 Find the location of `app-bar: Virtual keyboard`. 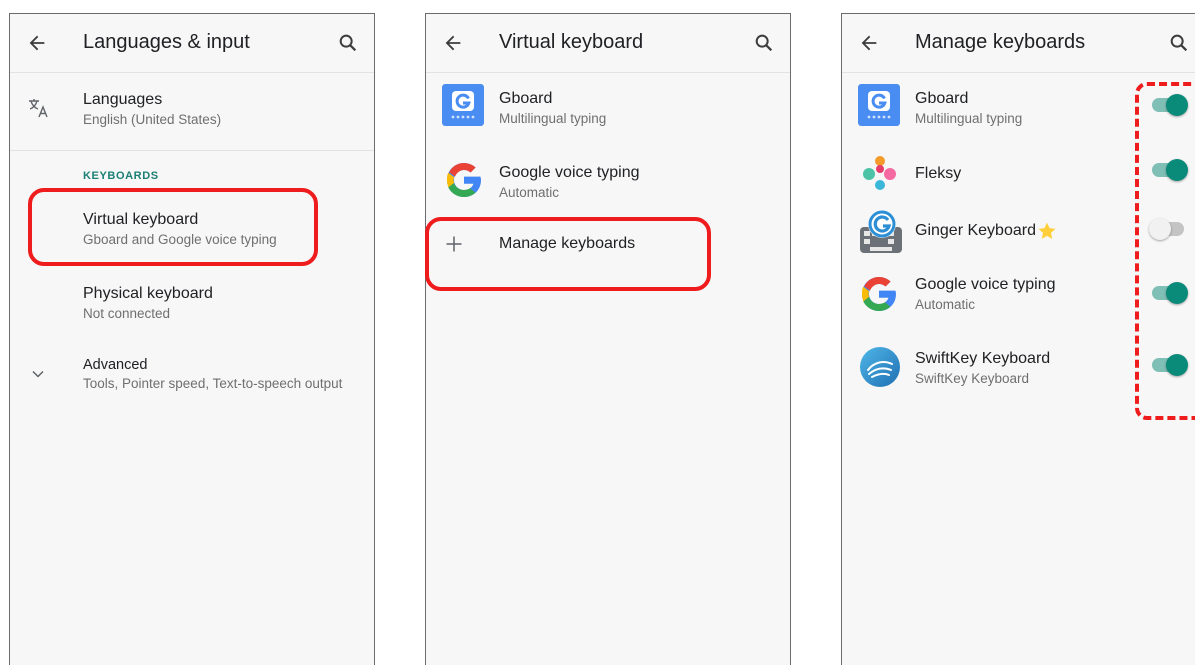

app-bar: Virtual keyboard is located at coordinates (608, 43).